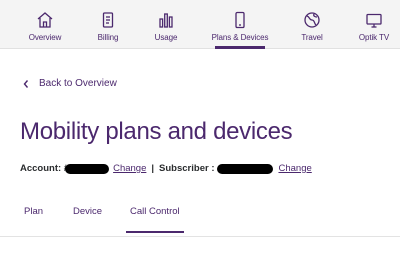  I want to click on nav-item-billing: Billing, so click(108, 24).